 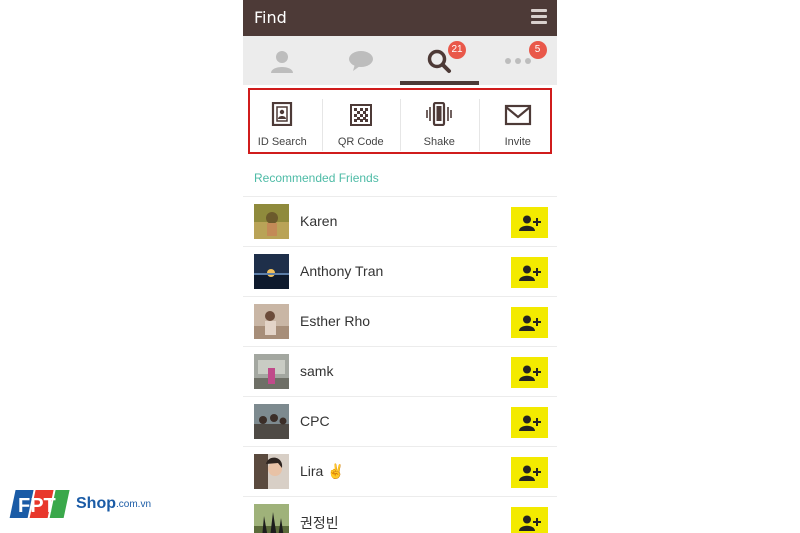 I want to click on action-label: ID Search, so click(x=282, y=142).